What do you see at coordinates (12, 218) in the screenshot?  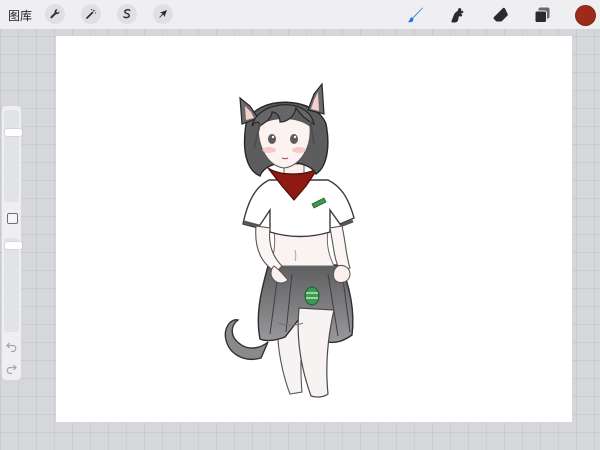 I see `modify-button` at bounding box center [12, 218].